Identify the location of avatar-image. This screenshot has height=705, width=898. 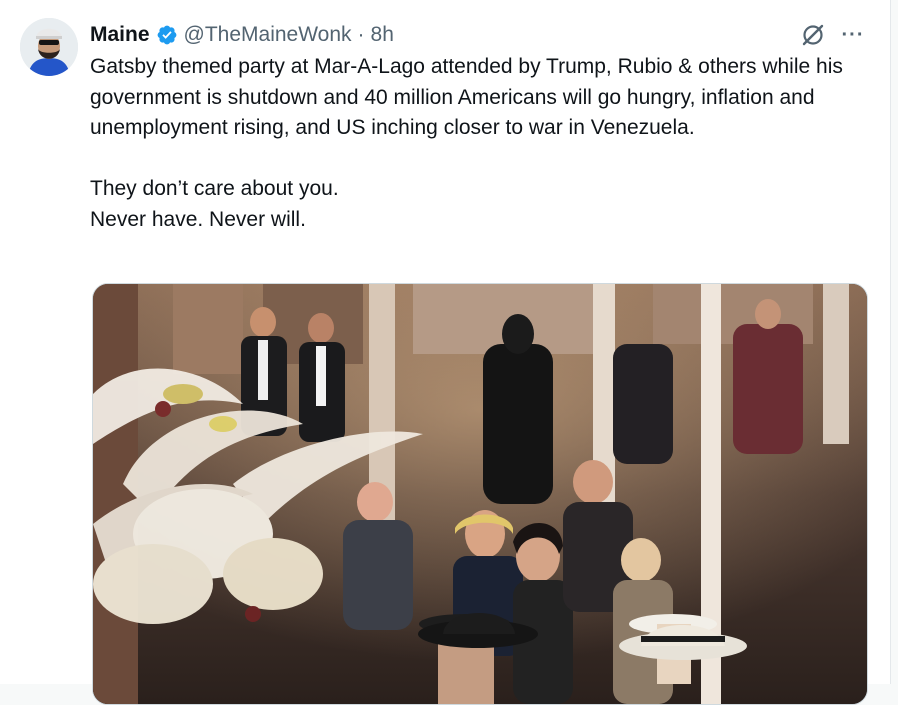
(49, 47).